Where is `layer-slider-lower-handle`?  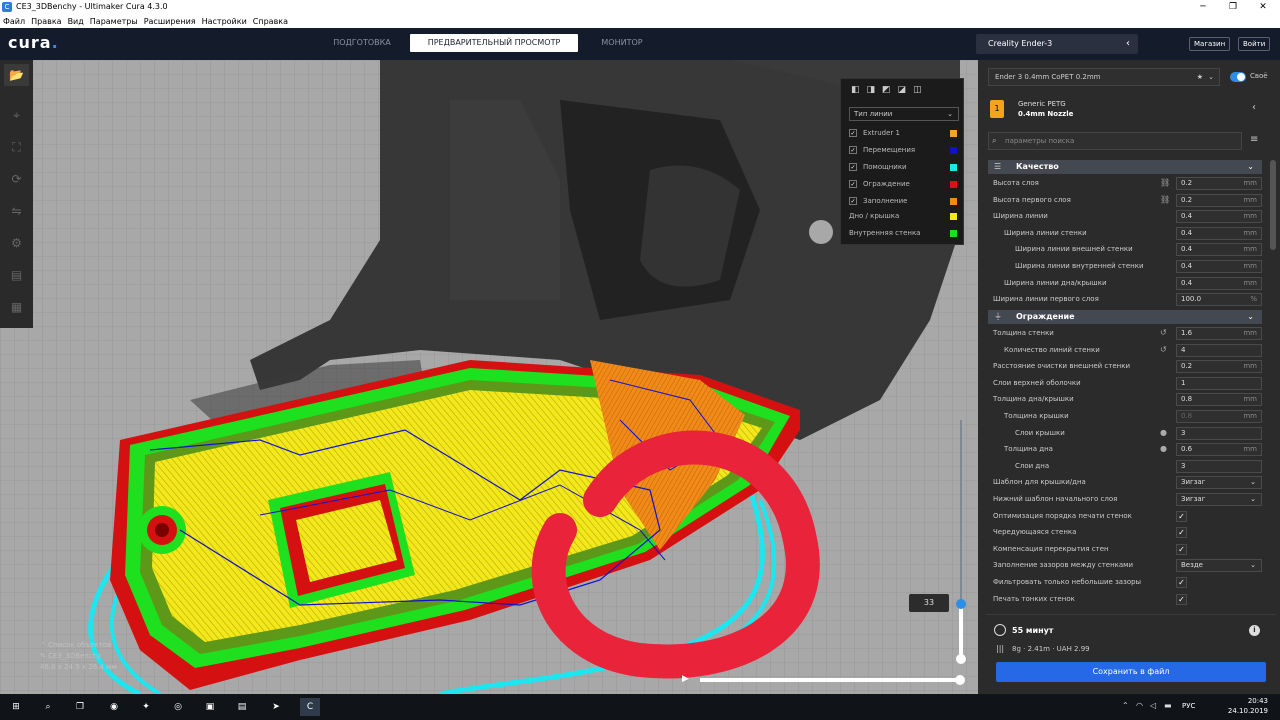 layer-slider-lower-handle is located at coordinates (961, 659).